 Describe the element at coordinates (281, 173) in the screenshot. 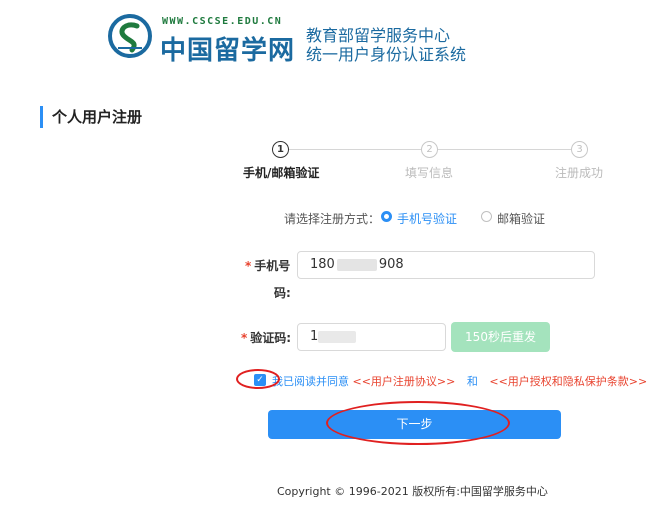

I see `step-1-label: 手机/邮箱验证` at that location.